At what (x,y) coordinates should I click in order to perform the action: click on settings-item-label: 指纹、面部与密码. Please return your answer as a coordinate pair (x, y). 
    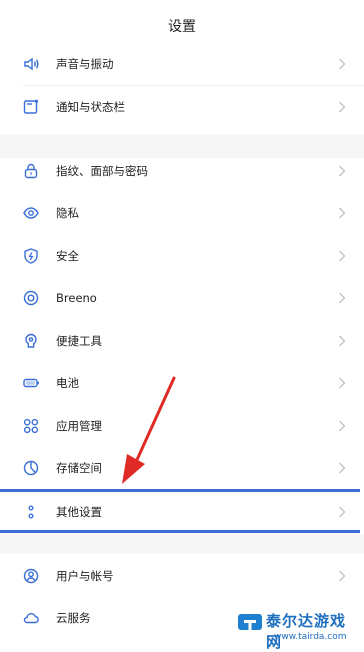
    Looking at the image, I should click on (102, 171).